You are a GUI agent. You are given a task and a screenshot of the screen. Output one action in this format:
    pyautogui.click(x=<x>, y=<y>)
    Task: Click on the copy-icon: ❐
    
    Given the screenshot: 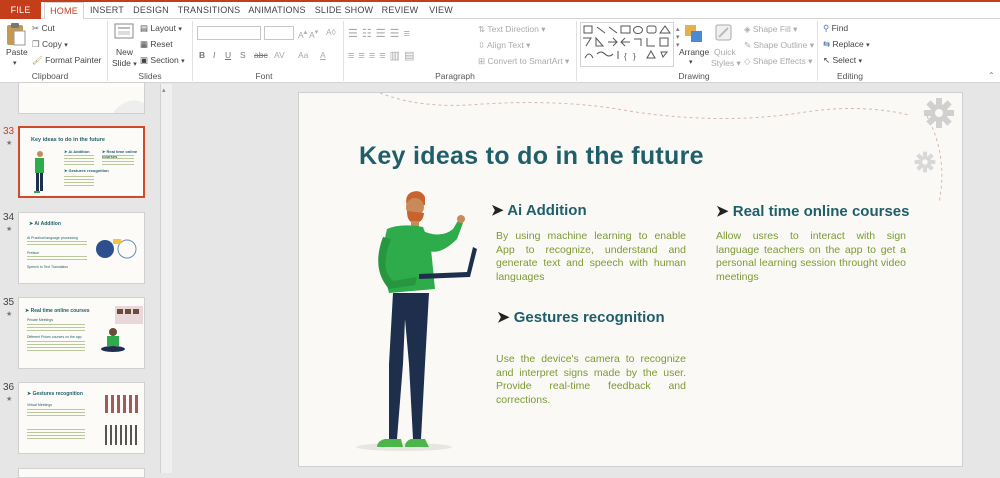 What is the action you would take?
    pyautogui.click(x=36, y=44)
    